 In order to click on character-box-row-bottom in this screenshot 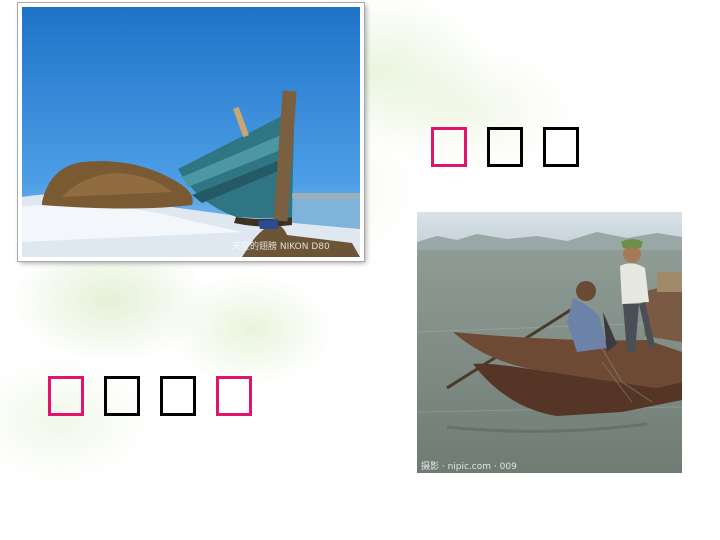, I will do `click(150, 396)`.